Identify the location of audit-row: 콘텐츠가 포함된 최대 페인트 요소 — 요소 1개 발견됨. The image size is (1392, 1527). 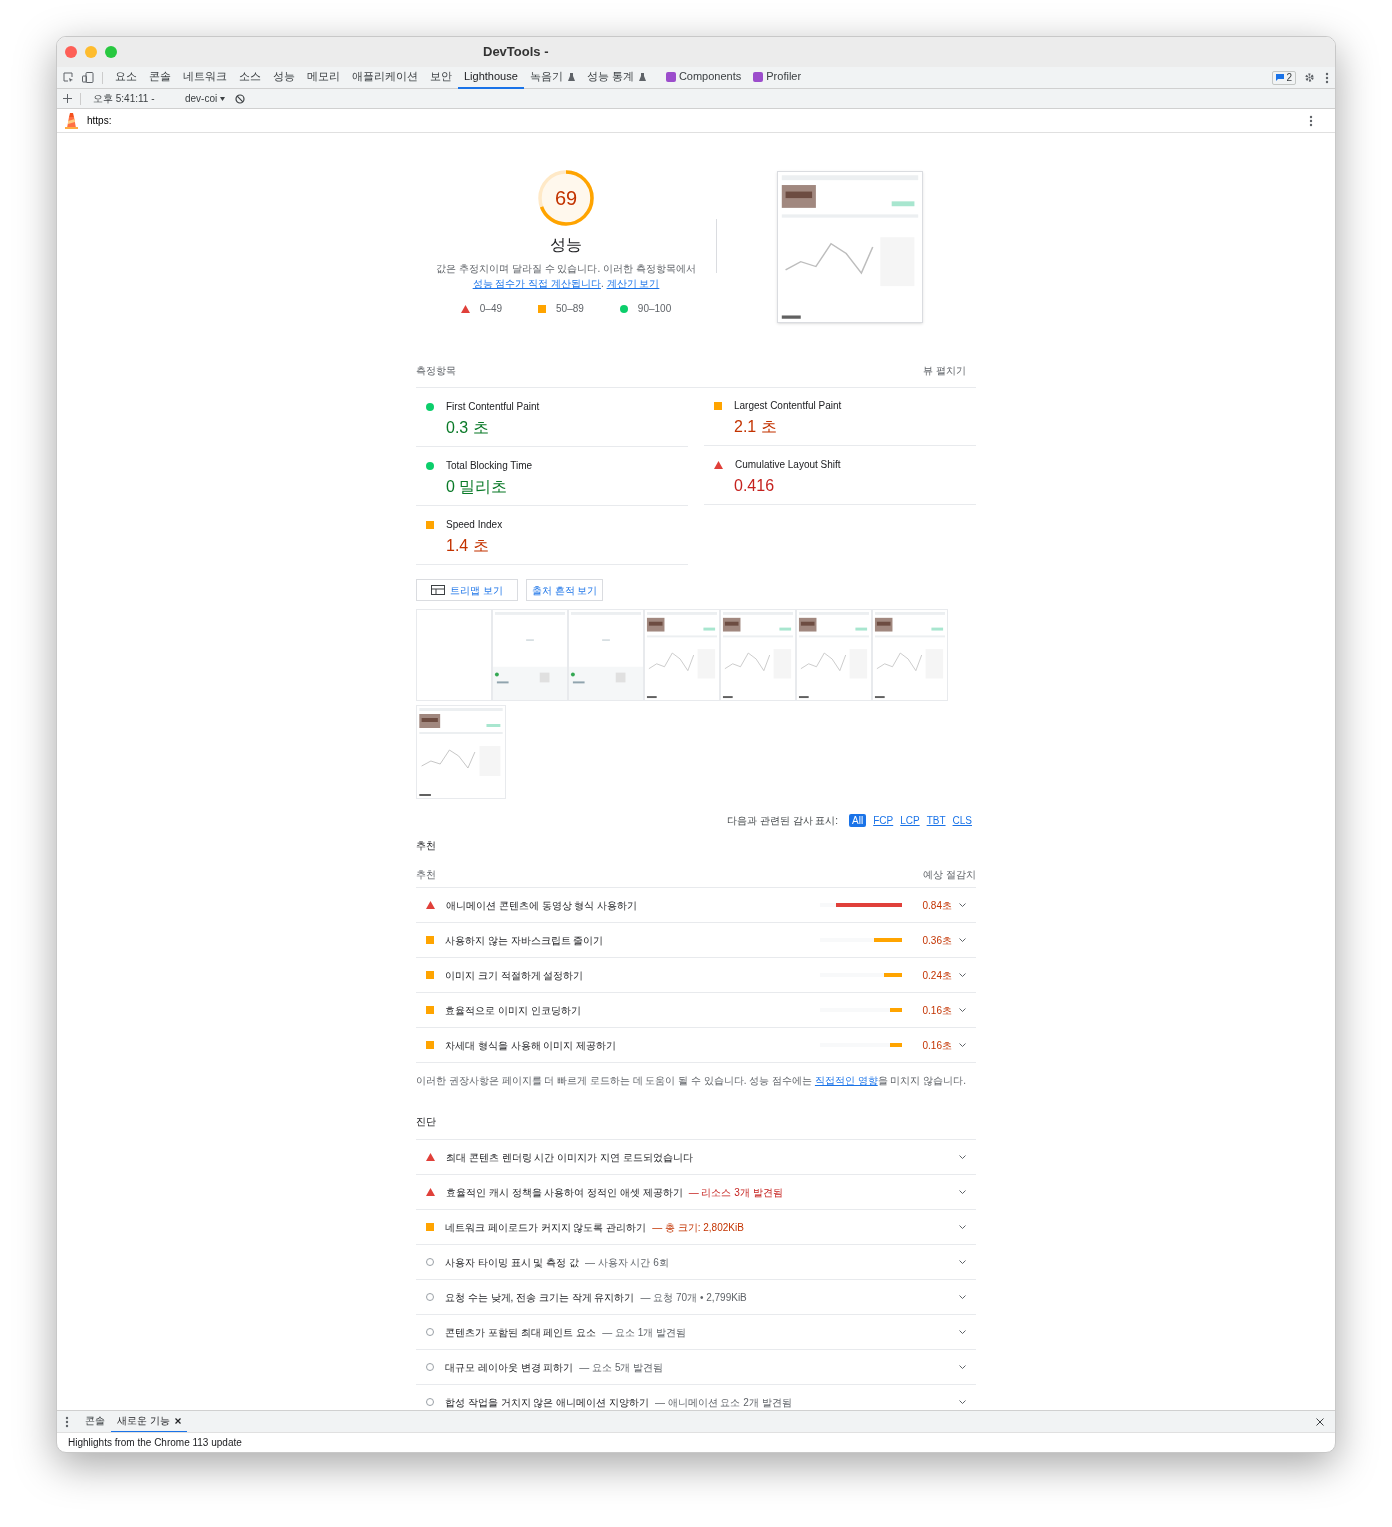
(696, 1332).